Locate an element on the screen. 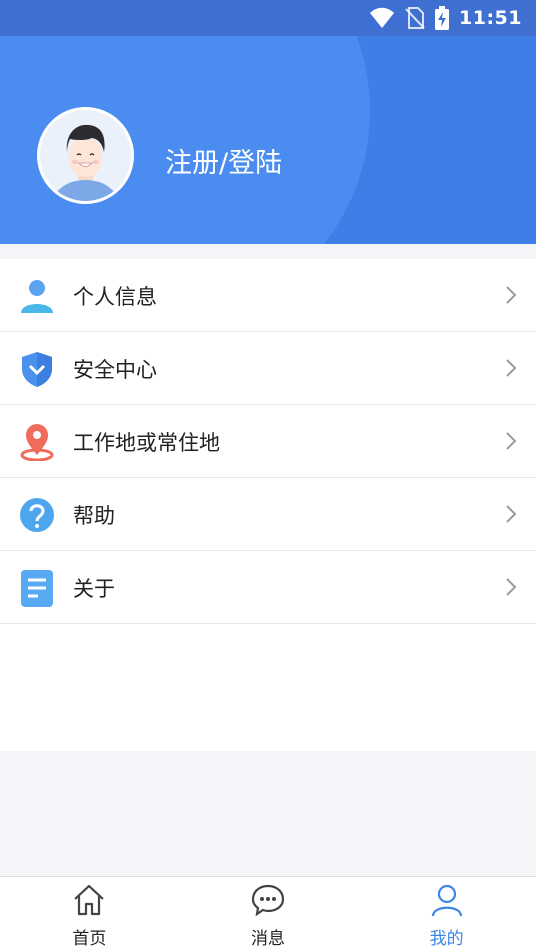  menu-item-label: 帮助 is located at coordinates (94, 516).